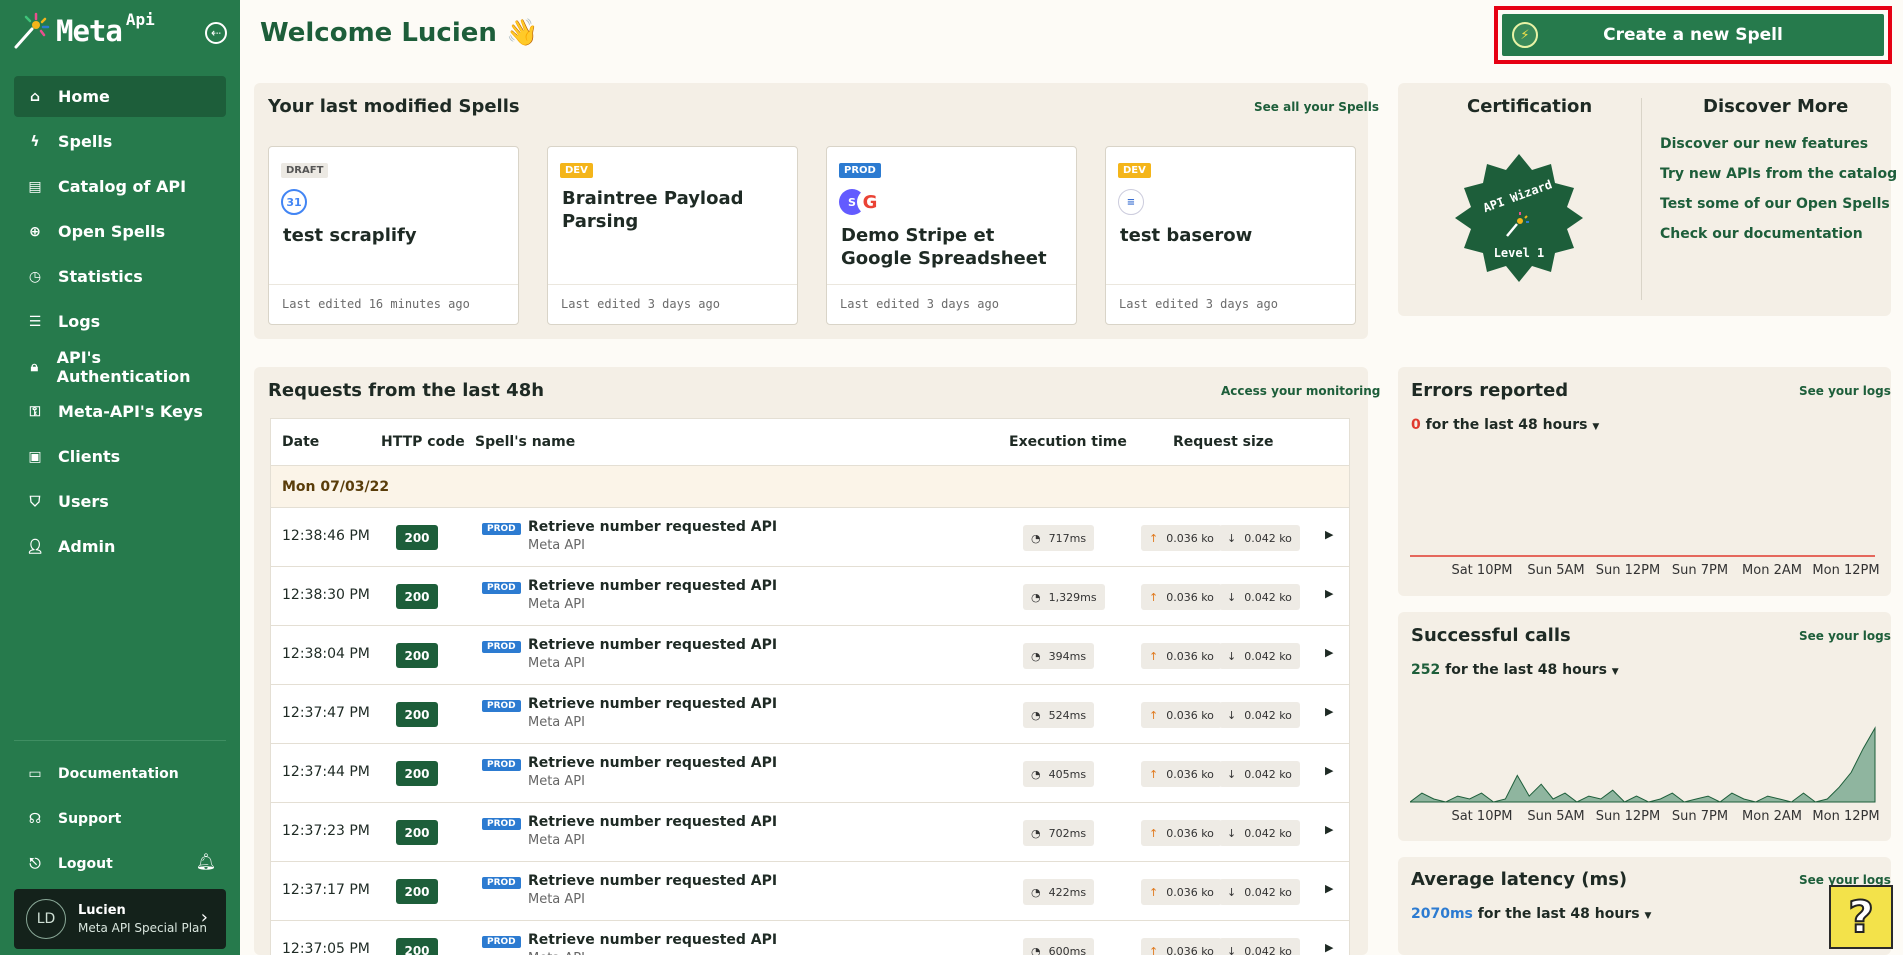 Image resolution: width=1903 pixels, height=955 pixels. What do you see at coordinates (120, 411) in the screenshot?
I see `sidebar-item-keys: ⚿ Meta-API's Keys` at bounding box center [120, 411].